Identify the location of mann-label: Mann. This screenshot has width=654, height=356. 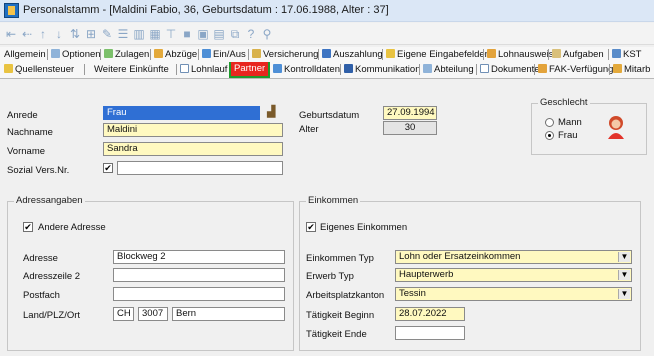
(570, 122).